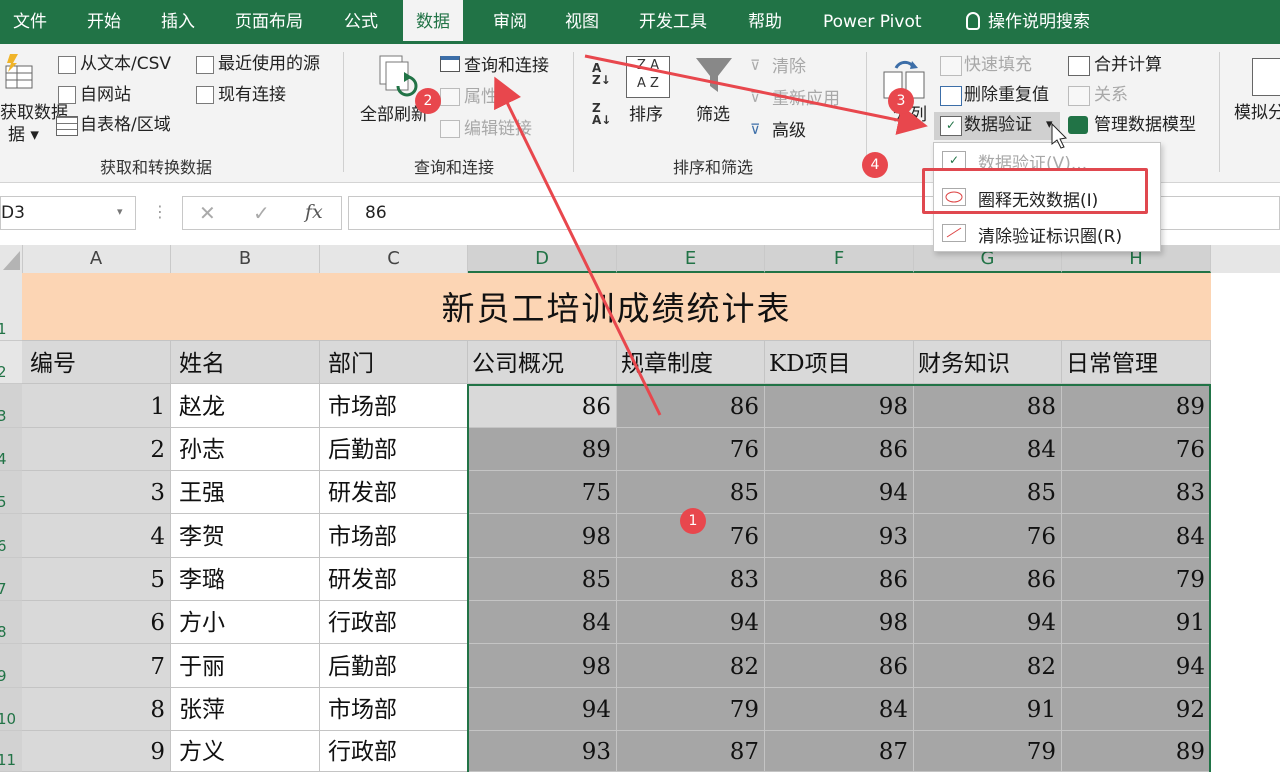 The width and height of the screenshot is (1280, 772). I want to click on callout-badge: 1, so click(693, 521).